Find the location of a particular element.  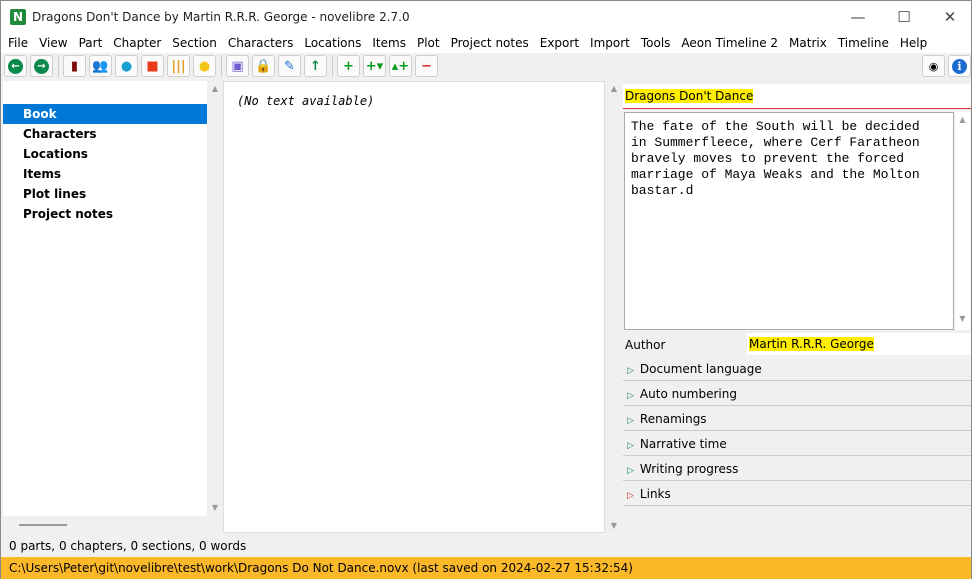

book-title-value: Dragons Don't Dance is located at coordinates (689, 96).